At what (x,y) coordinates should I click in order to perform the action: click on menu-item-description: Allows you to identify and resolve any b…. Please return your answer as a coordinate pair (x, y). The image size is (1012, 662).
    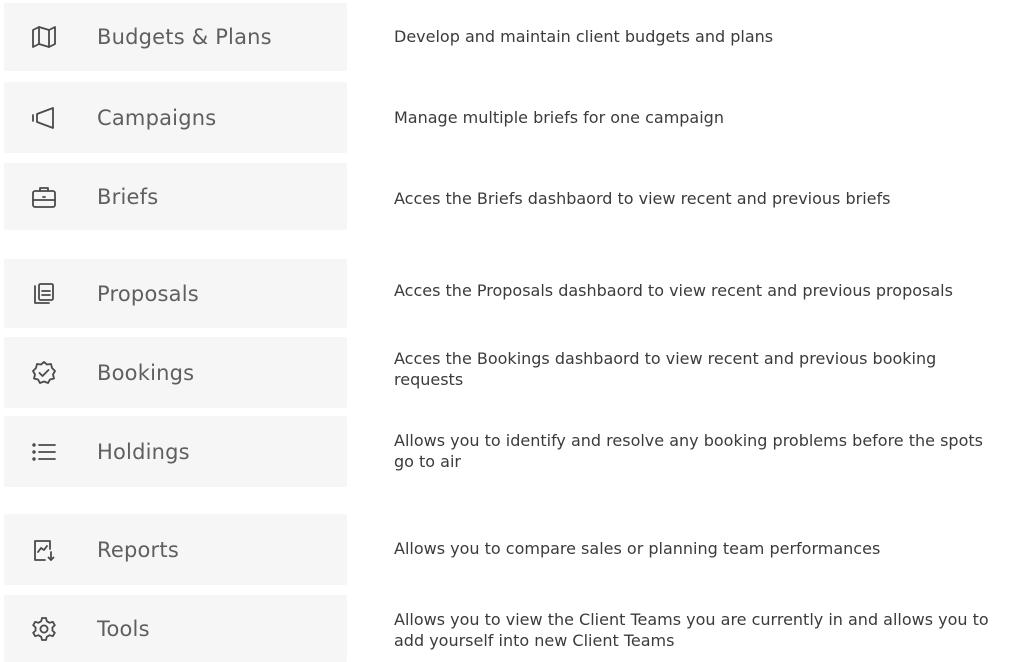
    Looking at the image, I should click on (688, 451).